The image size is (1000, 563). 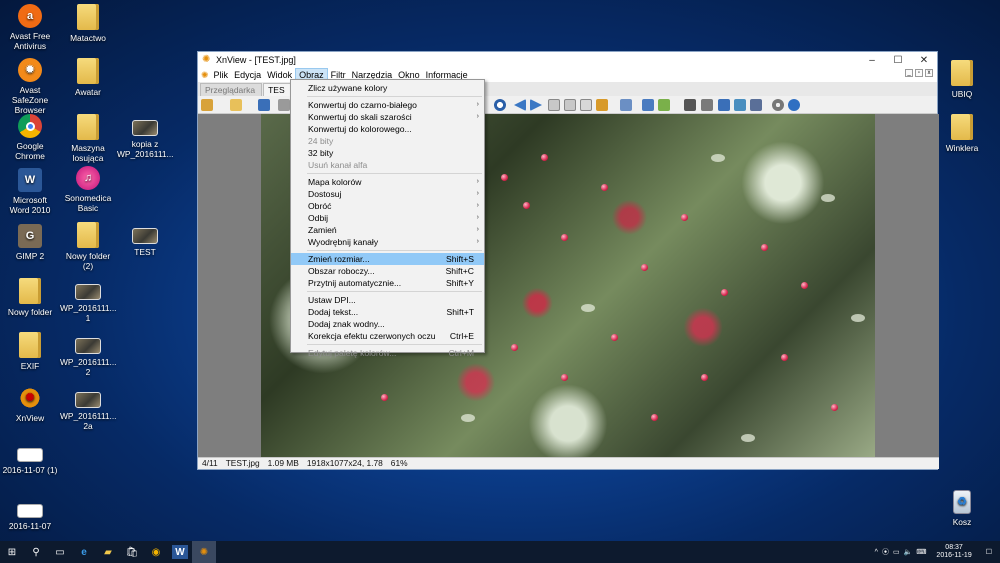 I want to click on menu-item-obszar-roboczy: Obszar roboczy... Shift+C, so click(x=387, y=271).